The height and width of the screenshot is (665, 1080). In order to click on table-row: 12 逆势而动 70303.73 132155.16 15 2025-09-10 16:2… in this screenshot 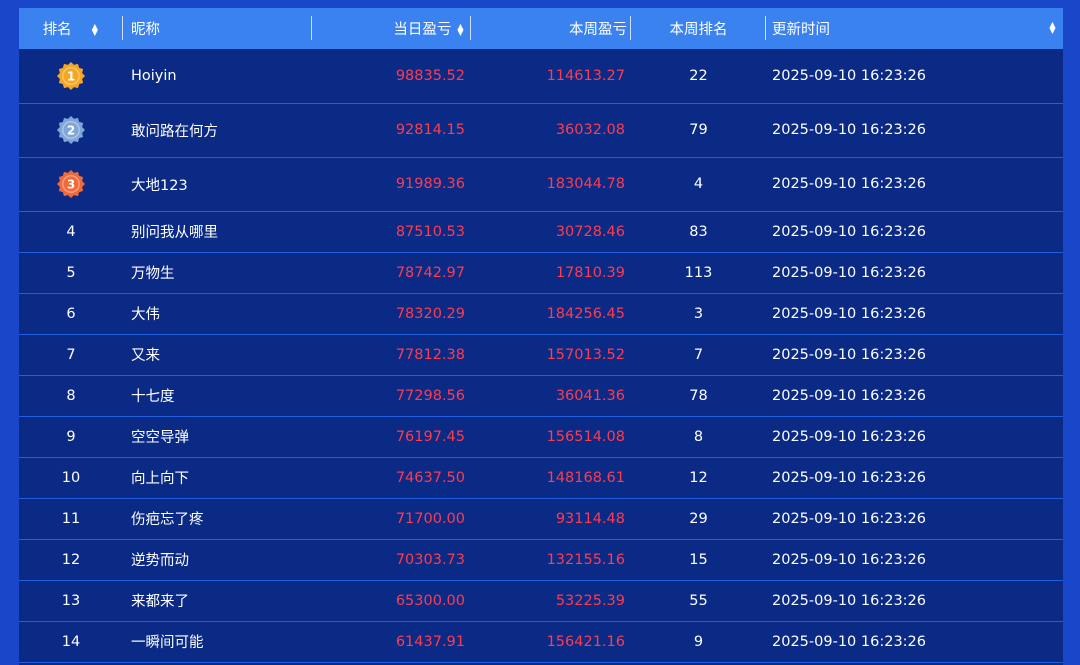, I will do `click(541, 559)`.